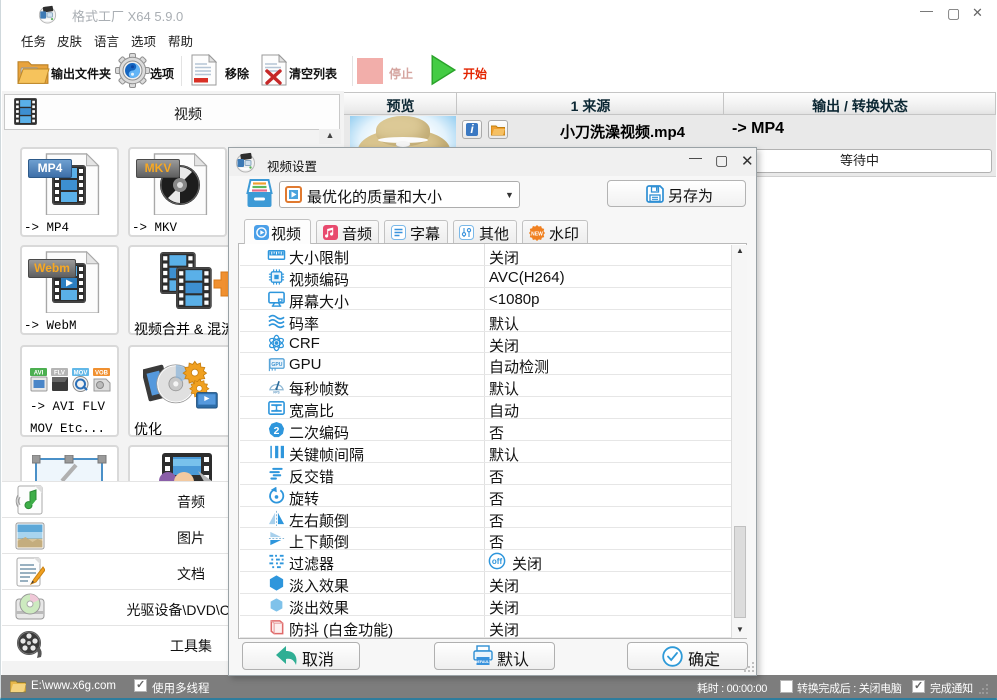 The height and width of the screenshot is (700, 997). I want to click on svg-text: VOB, so click(102, 374).